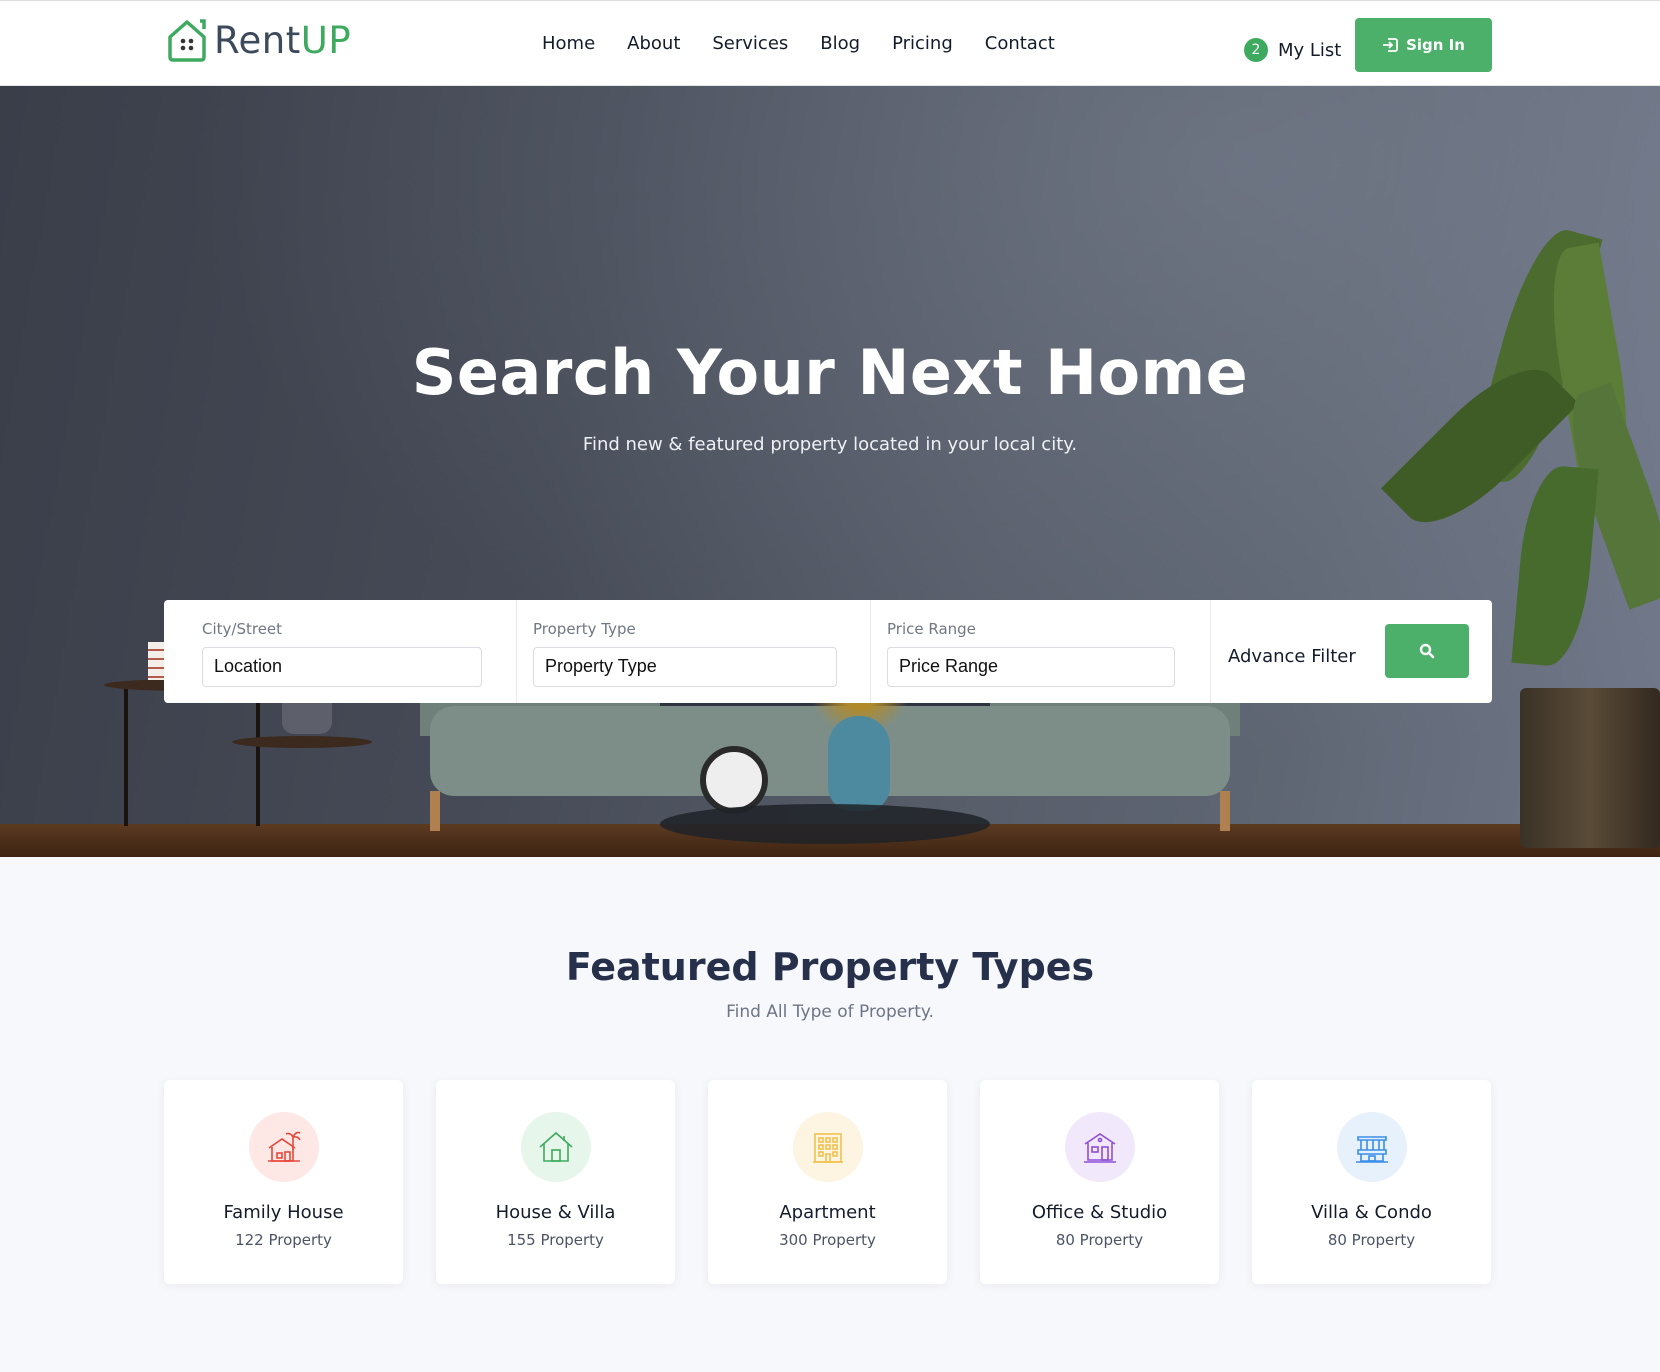 The image size is (1660, 1372). Describe the element at coordinates (302, 742) in the screenshot. I see `side-table-top` at that location.